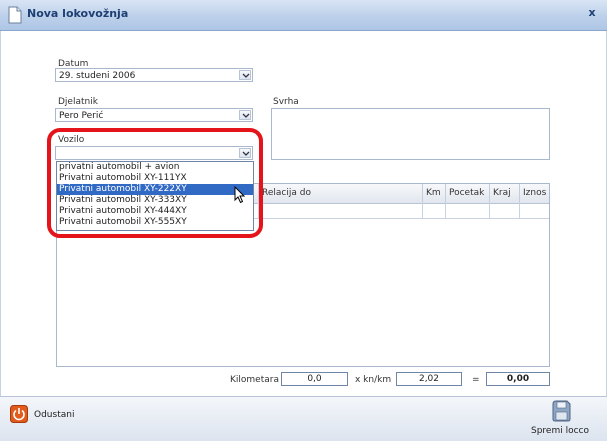 The image size is (607, 441). Describe the element at coordinates (78, 13) in the screenshot. I see `window-title: Nova lokovožnja` at that location.